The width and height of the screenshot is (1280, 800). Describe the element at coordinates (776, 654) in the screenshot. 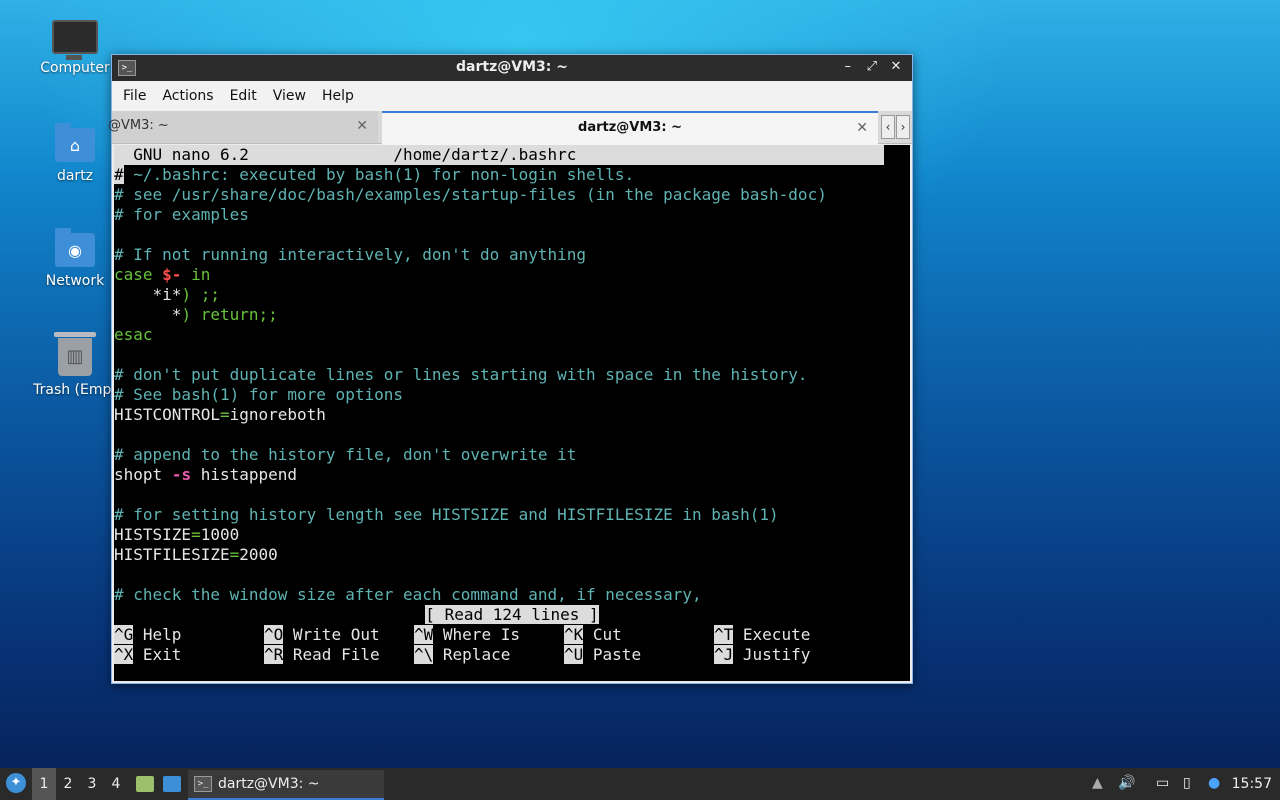

I see `shortcut-label: Justify` at that location.